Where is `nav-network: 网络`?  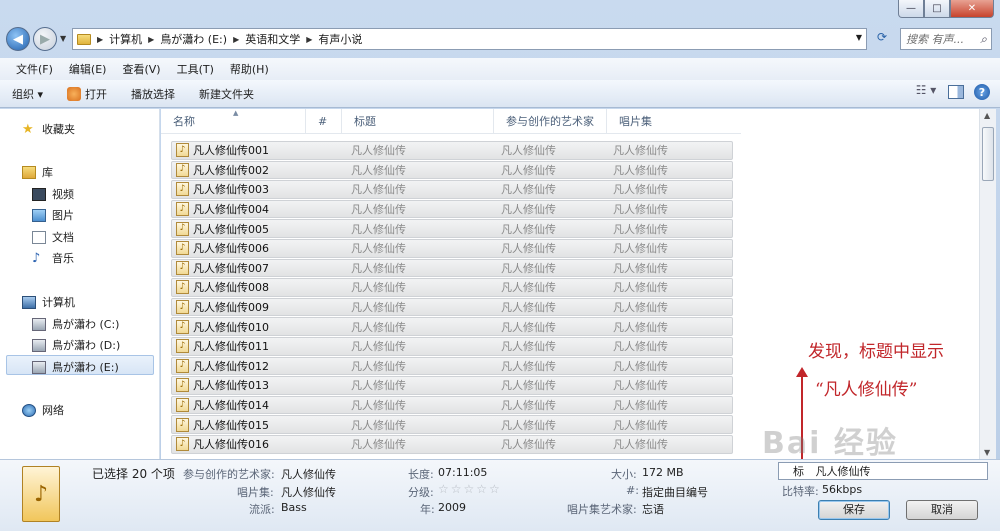 nav-network: 网络 is located at coordinates (43, 410).